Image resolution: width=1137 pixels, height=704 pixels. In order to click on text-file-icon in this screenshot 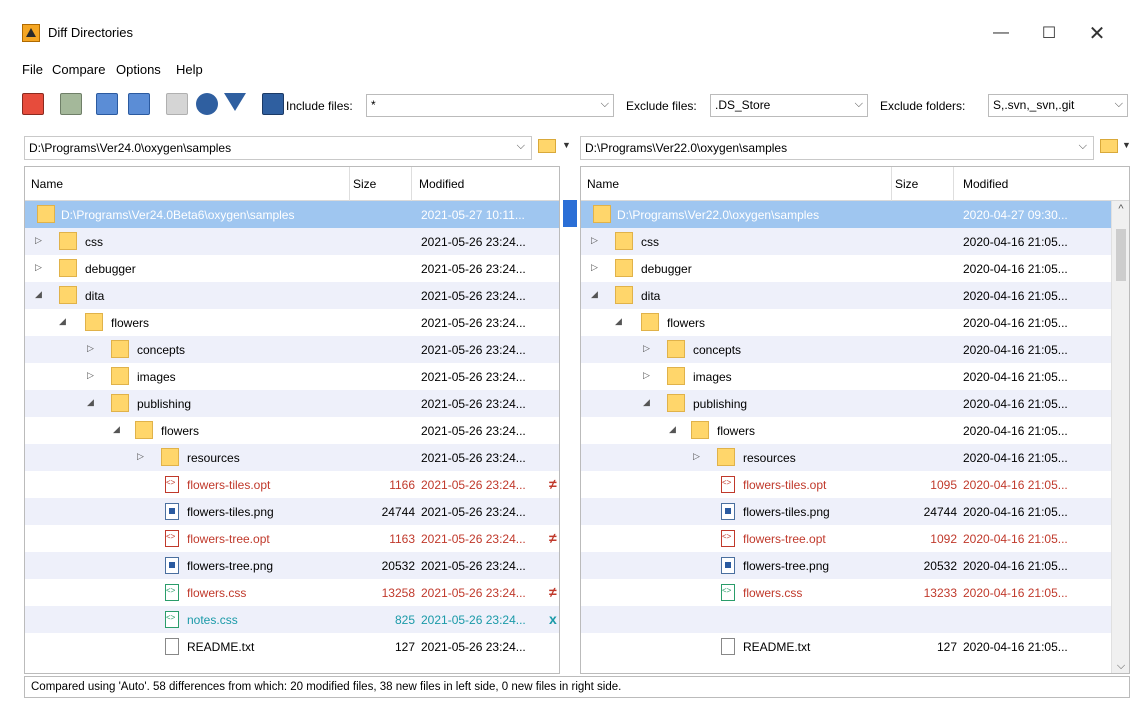, I will do `click(728, 646)`.